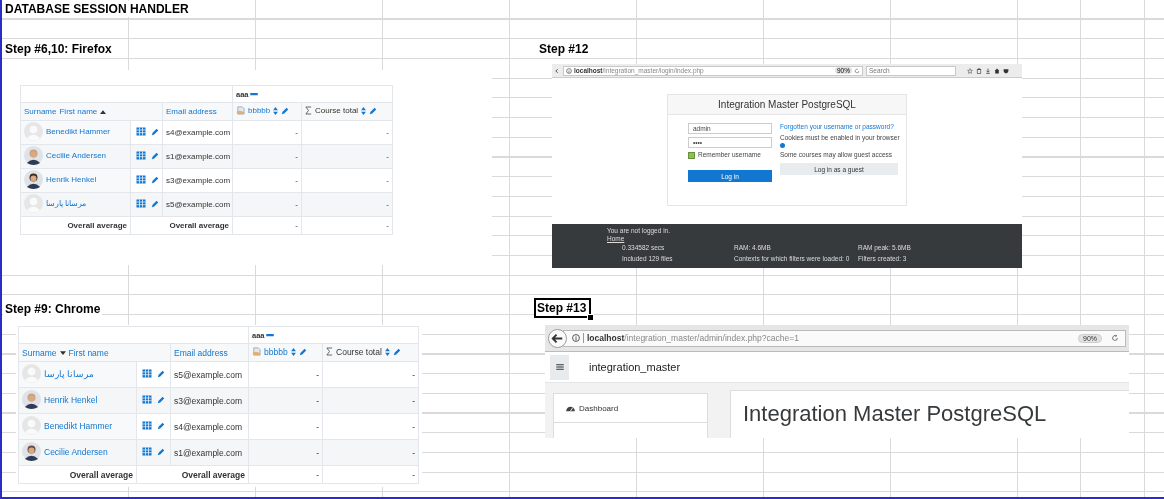  I want to click on sheet-title: DATABASE SESSION HANDLER, so click(97, 9).